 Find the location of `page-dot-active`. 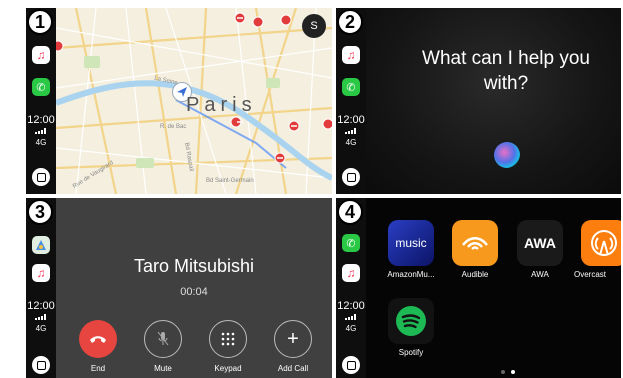

page-dot-active is located at coordinates (513, 372).